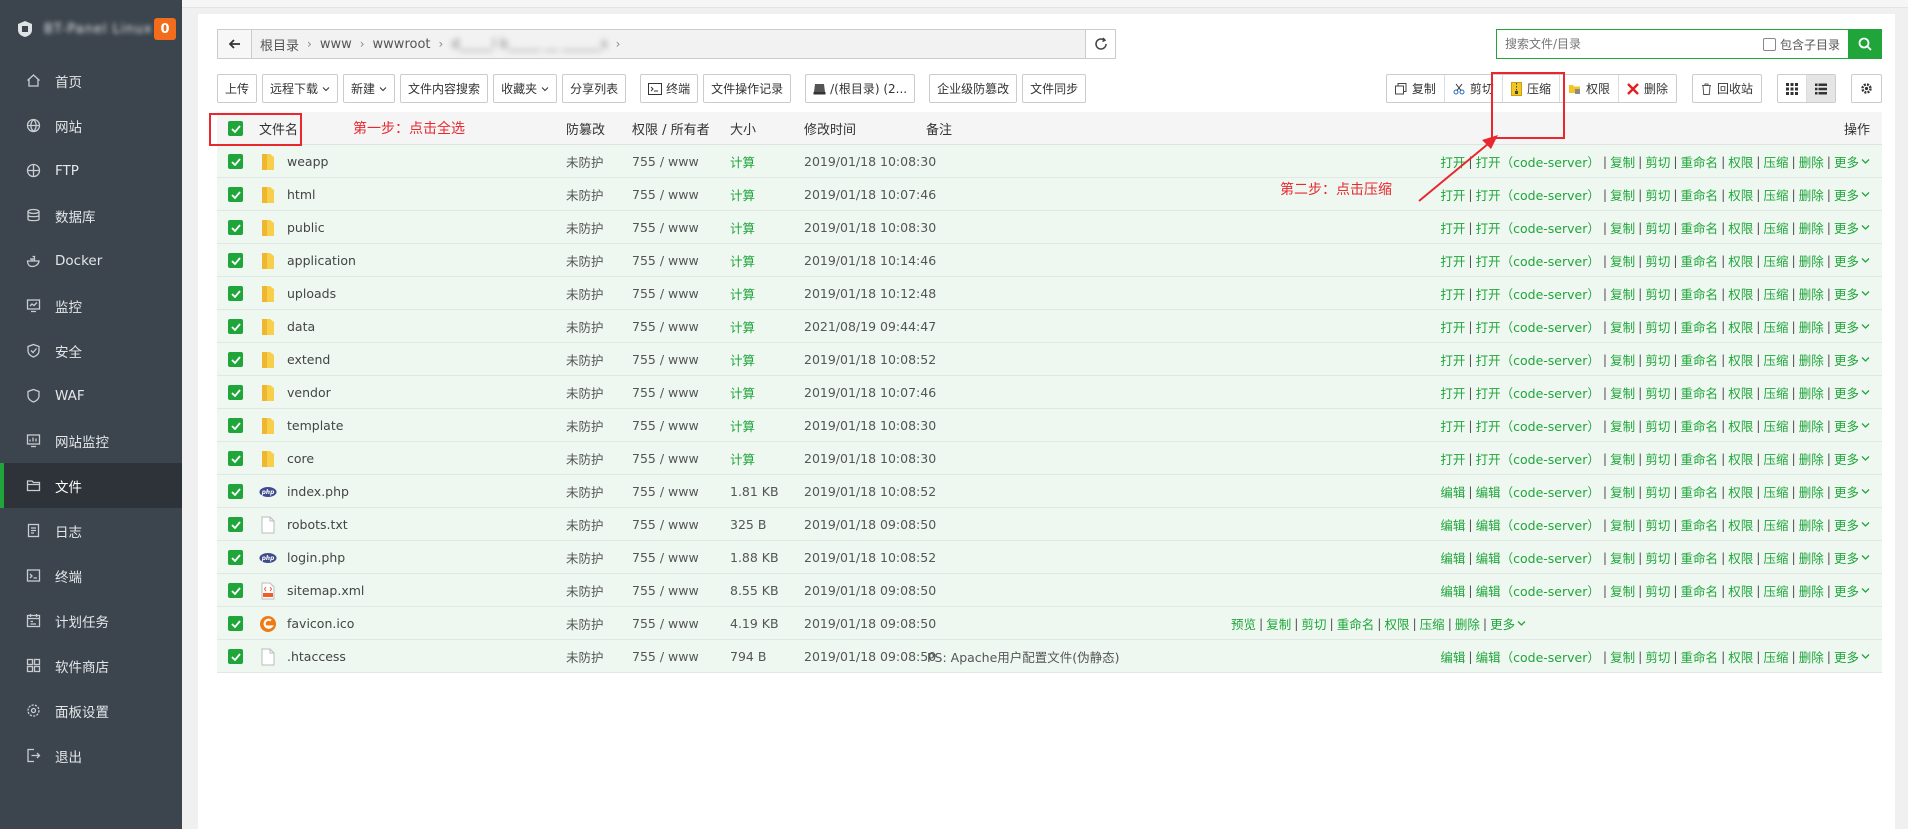  Describe the element at coordinates (402, 44) in the screenshot. I see `crumb-wwwroot: wwwroot` at that location.